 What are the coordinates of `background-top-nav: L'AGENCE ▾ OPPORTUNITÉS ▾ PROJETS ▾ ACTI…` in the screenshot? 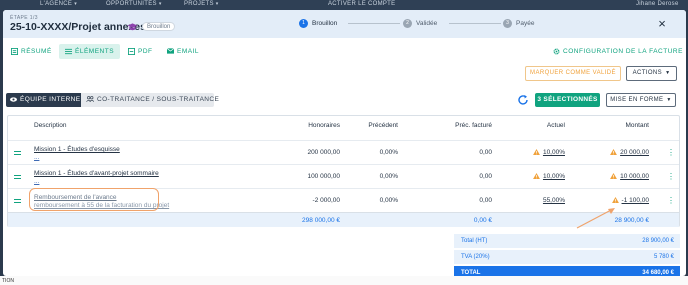 It's located at (344, 5).